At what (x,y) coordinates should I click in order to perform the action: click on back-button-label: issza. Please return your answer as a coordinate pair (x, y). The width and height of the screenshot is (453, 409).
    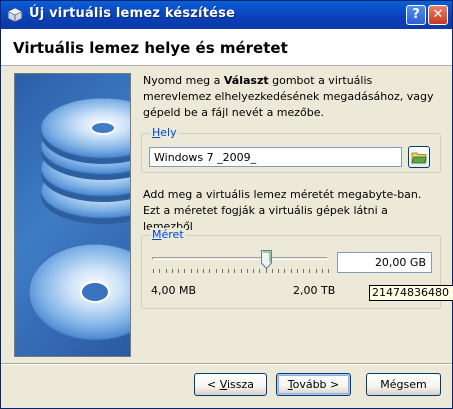
    Looking at the image, I should click on (240, 384).